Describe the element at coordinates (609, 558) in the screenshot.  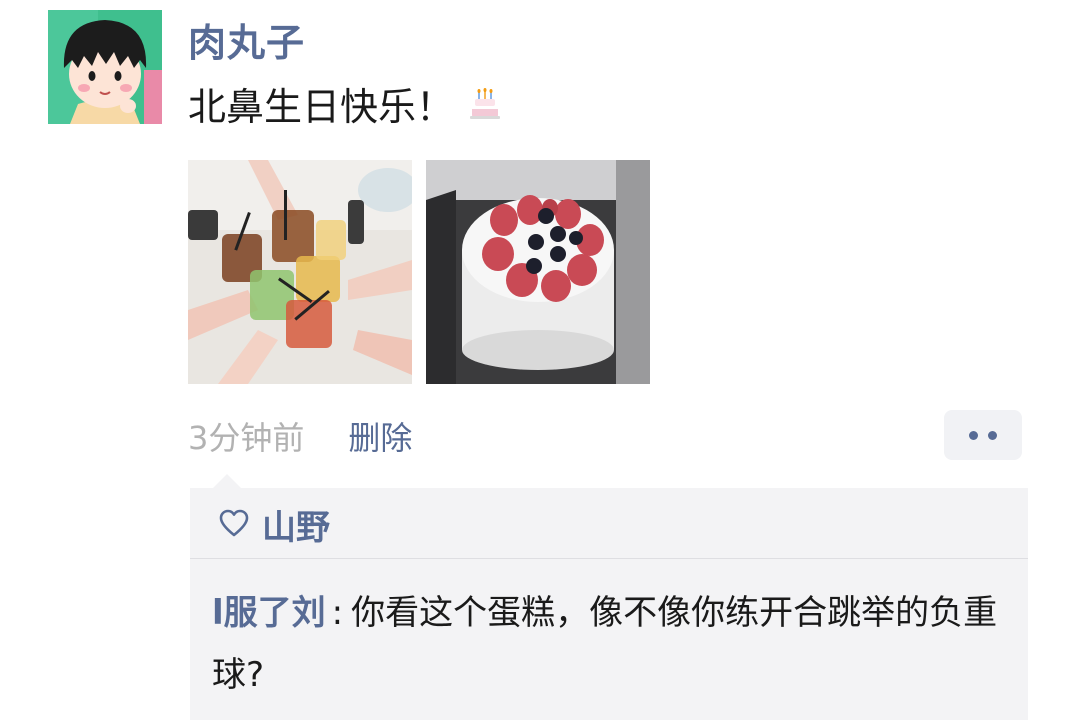
I see `likes-comments-divider` at that location.